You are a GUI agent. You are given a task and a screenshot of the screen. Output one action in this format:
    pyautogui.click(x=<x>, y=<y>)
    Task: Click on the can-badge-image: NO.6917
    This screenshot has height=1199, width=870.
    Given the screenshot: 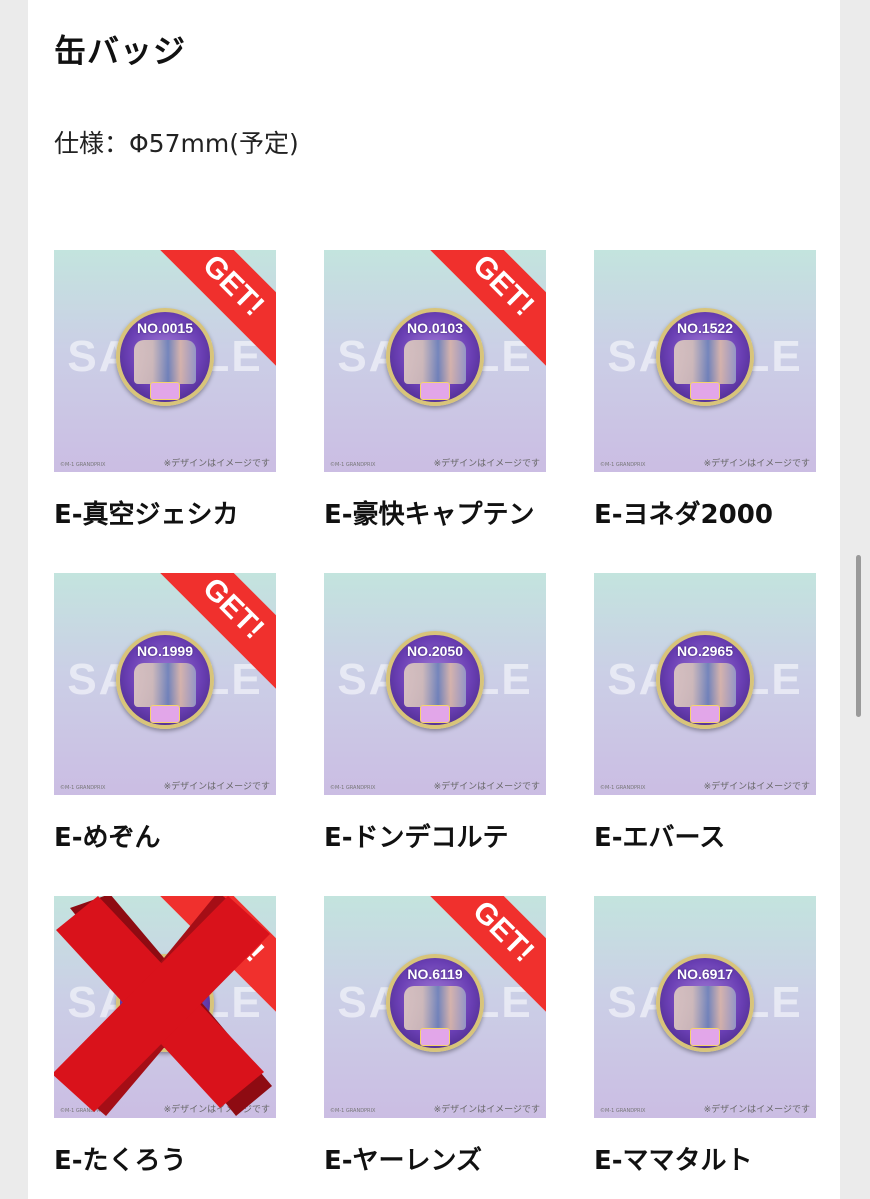 What is the action you would take?
    pyautogui.click(x=705, y=1003)
    